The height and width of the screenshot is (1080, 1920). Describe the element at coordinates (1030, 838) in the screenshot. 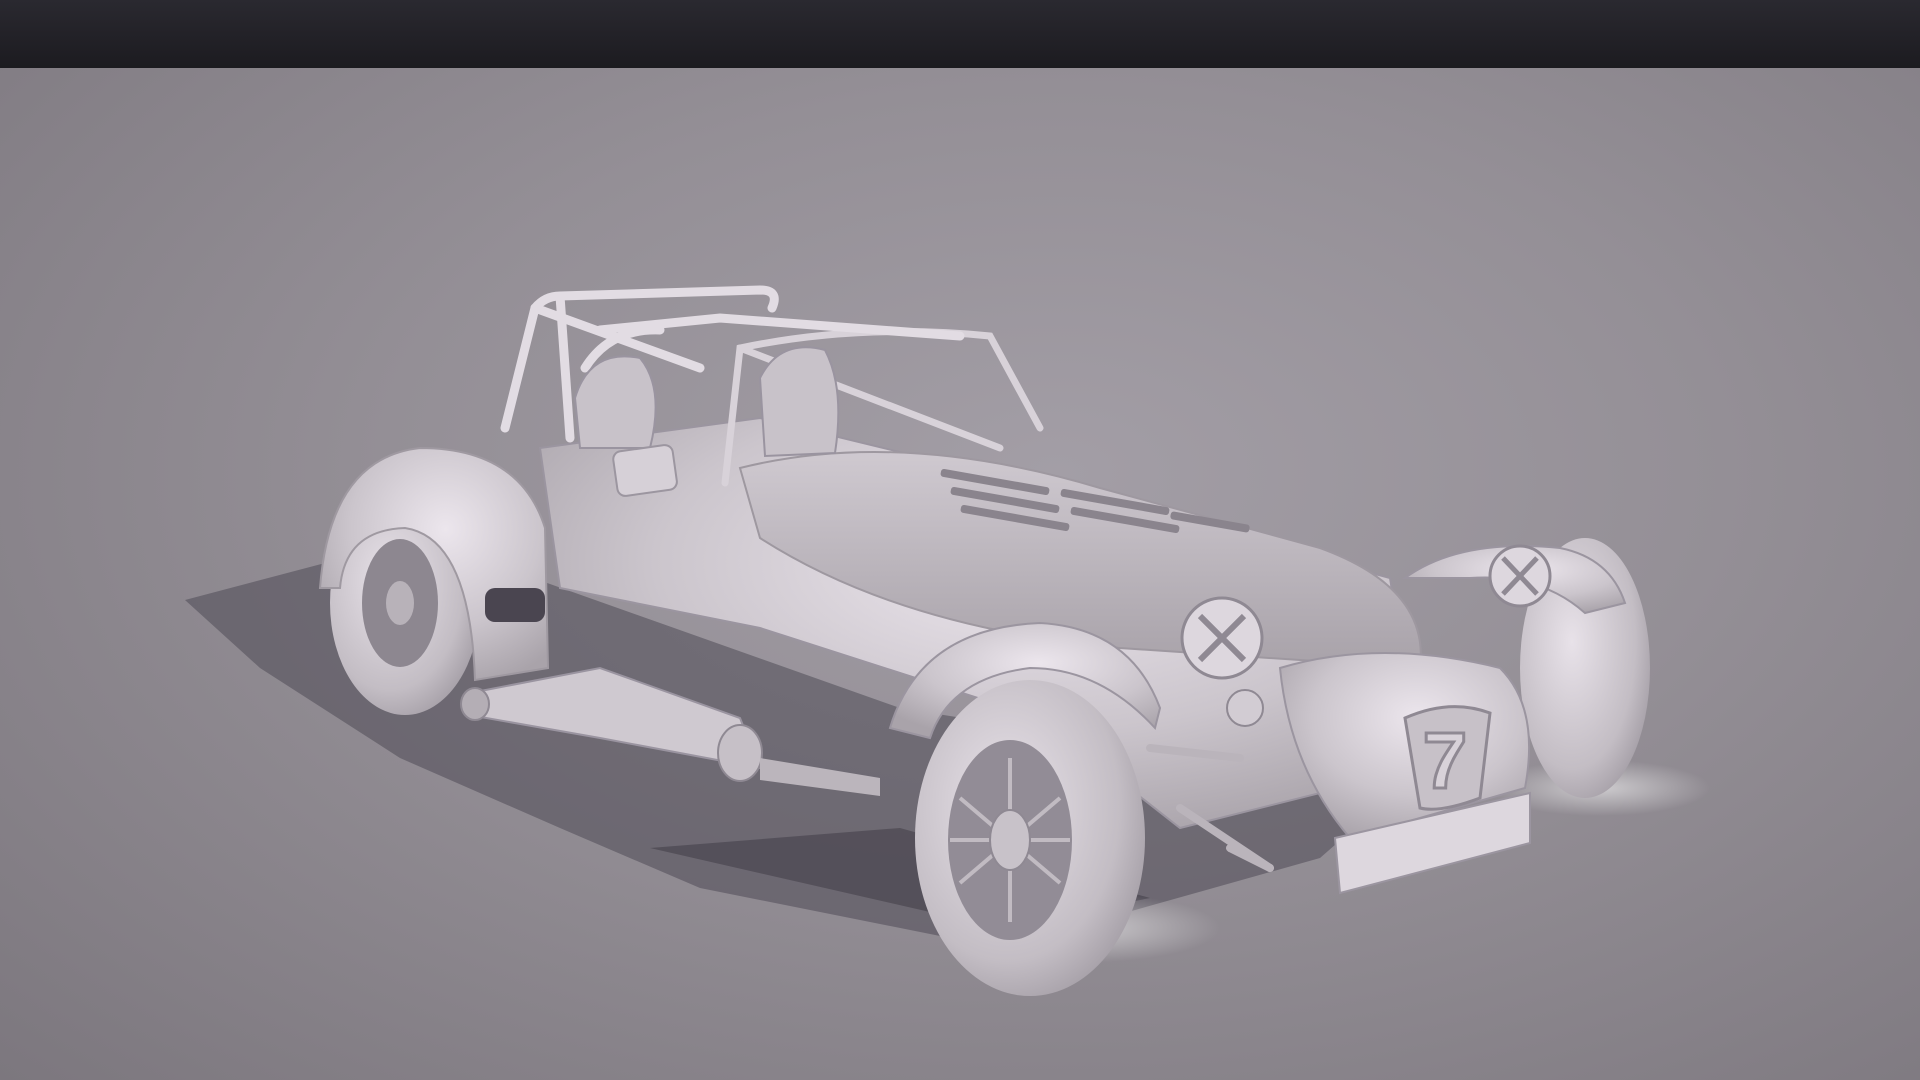

I see `front-left-wheel` at that location.